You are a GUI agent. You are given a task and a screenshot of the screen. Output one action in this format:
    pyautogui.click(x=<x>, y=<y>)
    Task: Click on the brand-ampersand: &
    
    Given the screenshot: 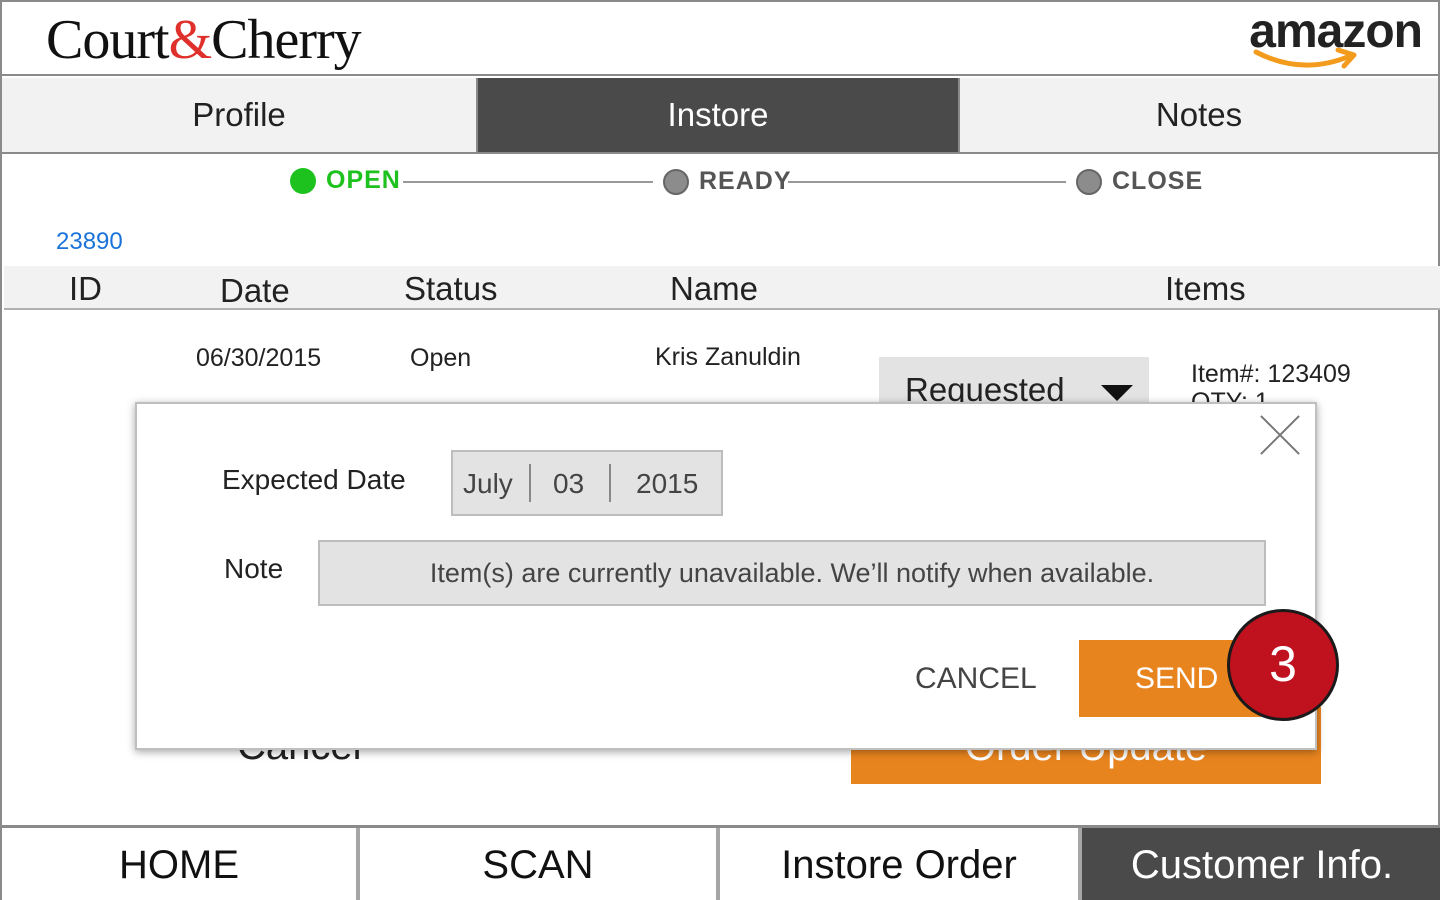 What is the action you would take?
    pyautogui.click(x=190, y=40)
    